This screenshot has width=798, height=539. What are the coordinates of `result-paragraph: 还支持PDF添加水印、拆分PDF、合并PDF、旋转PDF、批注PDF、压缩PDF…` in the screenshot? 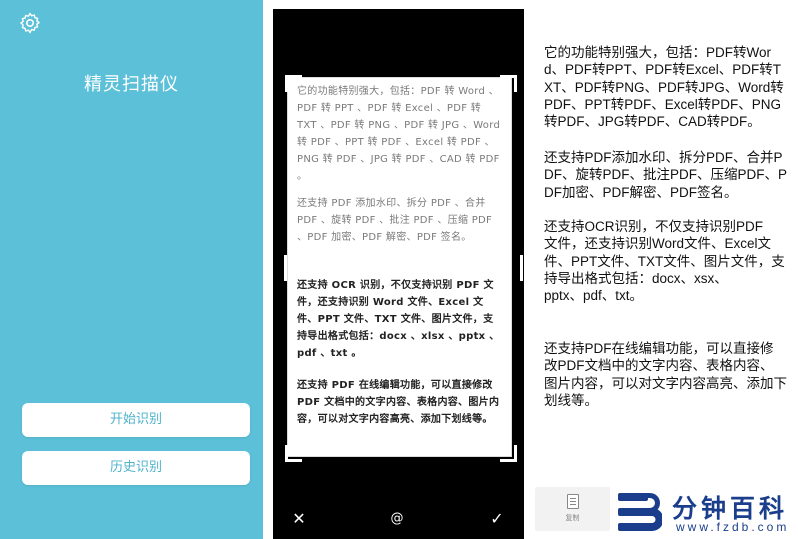 It's located at (665, 175).